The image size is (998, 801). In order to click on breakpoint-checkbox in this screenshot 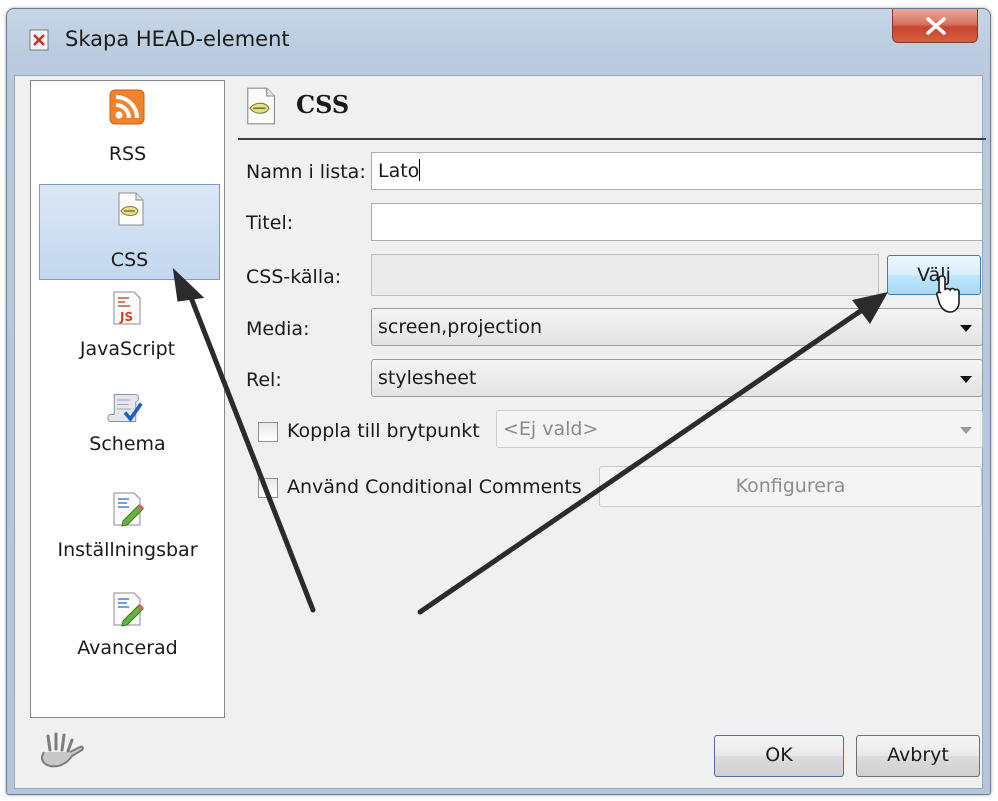, I will do `click(268, 432)`.